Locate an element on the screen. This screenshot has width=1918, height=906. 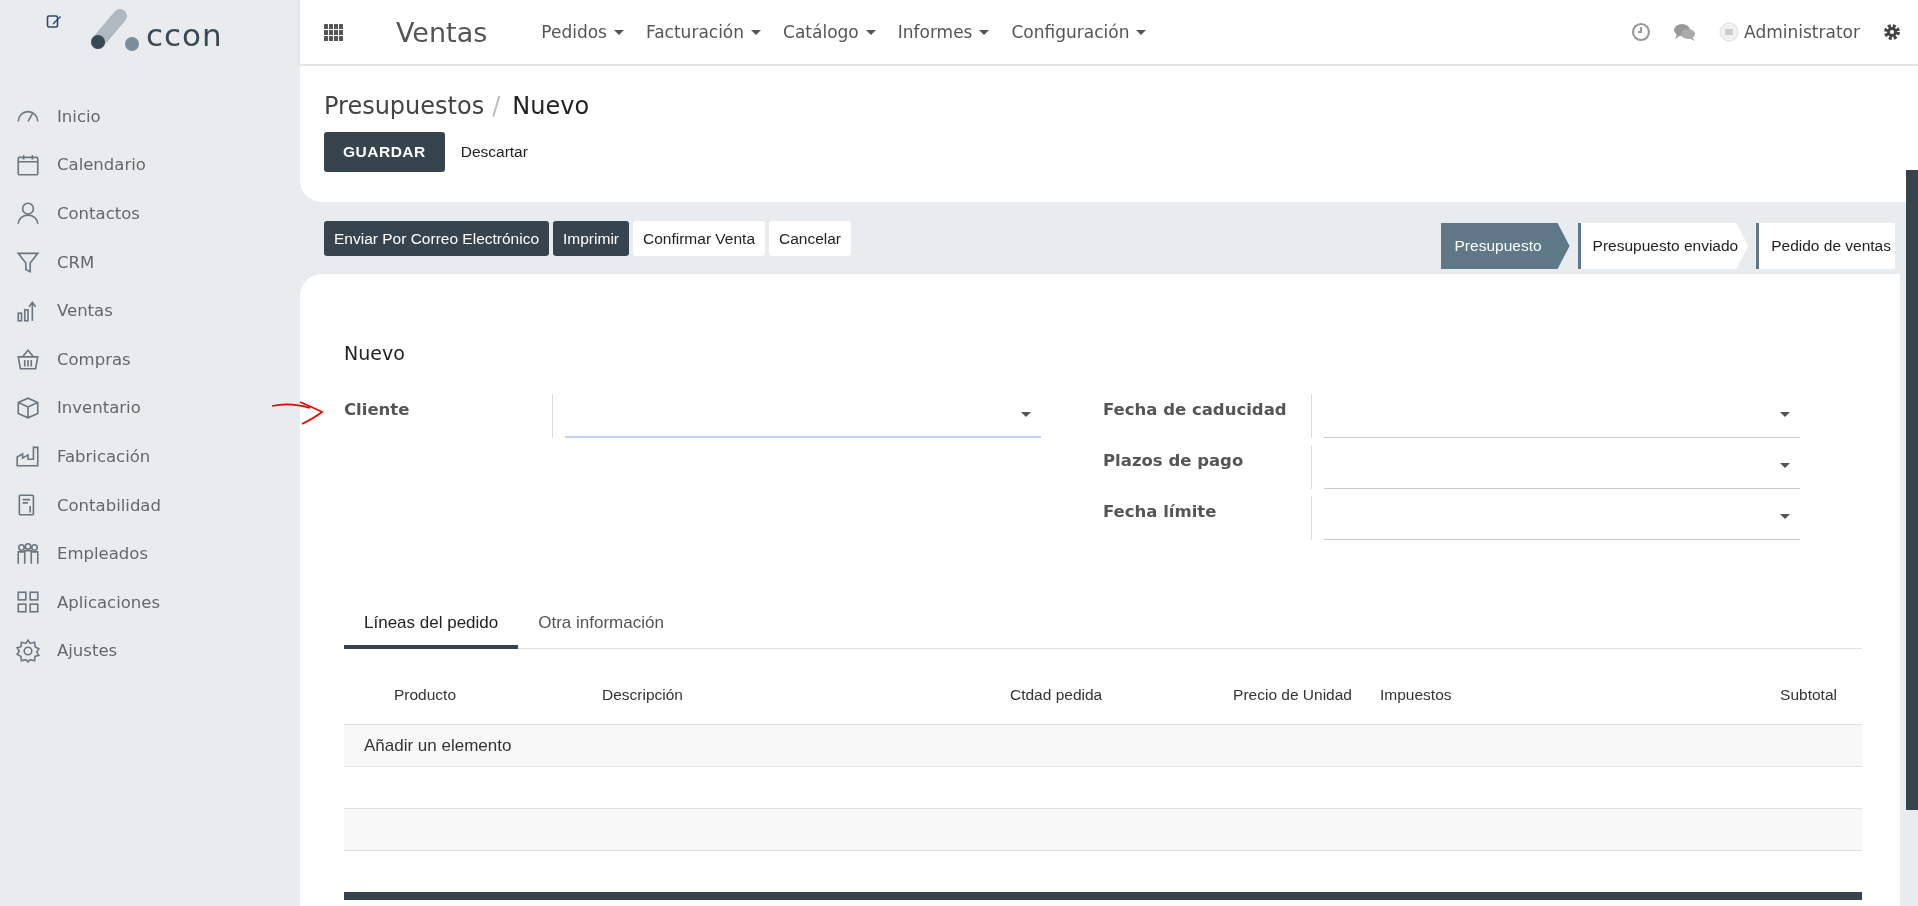
tab: Líneas del pedido is located at coordinates (431, 626).